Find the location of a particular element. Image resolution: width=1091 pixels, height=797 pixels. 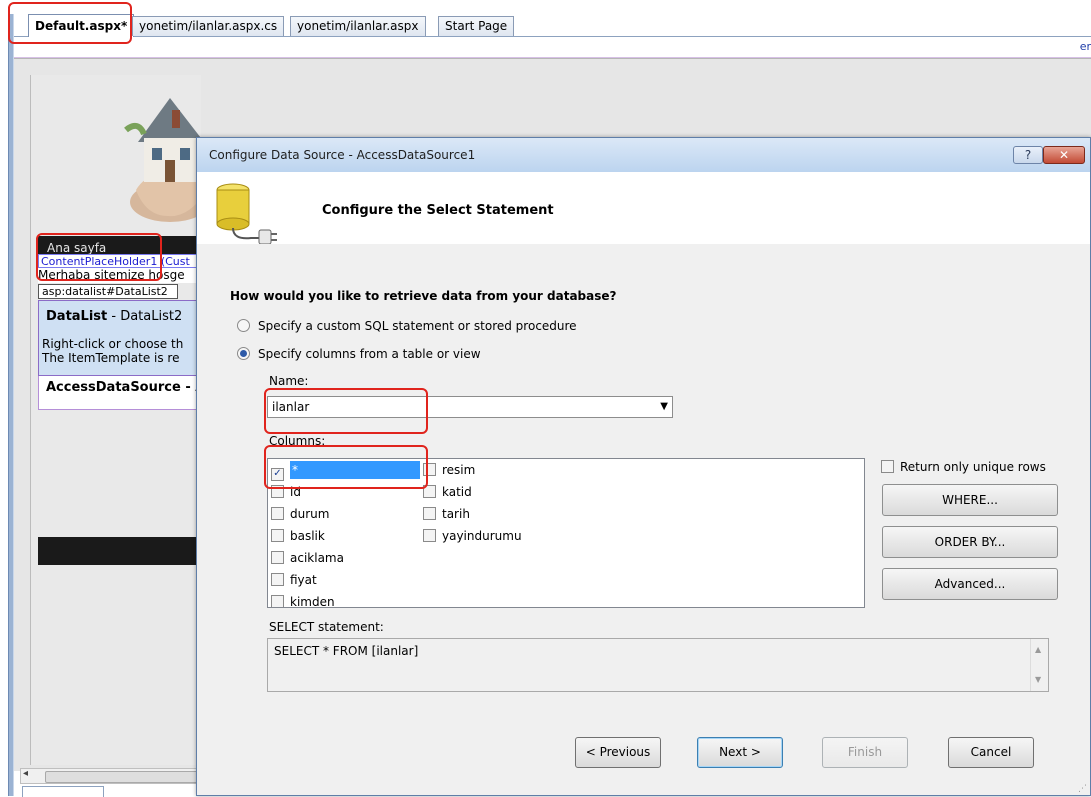

previous-button: < Previous is located at coordinates (618, 752).